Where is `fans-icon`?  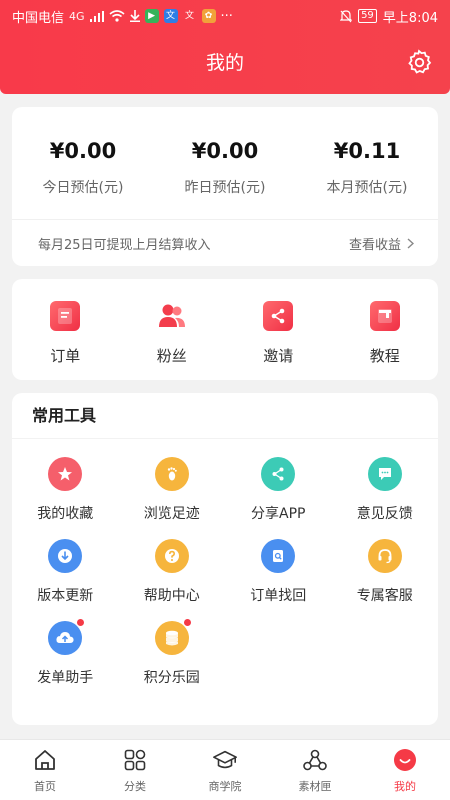
fans-icon is located at coordinates (172, 316).